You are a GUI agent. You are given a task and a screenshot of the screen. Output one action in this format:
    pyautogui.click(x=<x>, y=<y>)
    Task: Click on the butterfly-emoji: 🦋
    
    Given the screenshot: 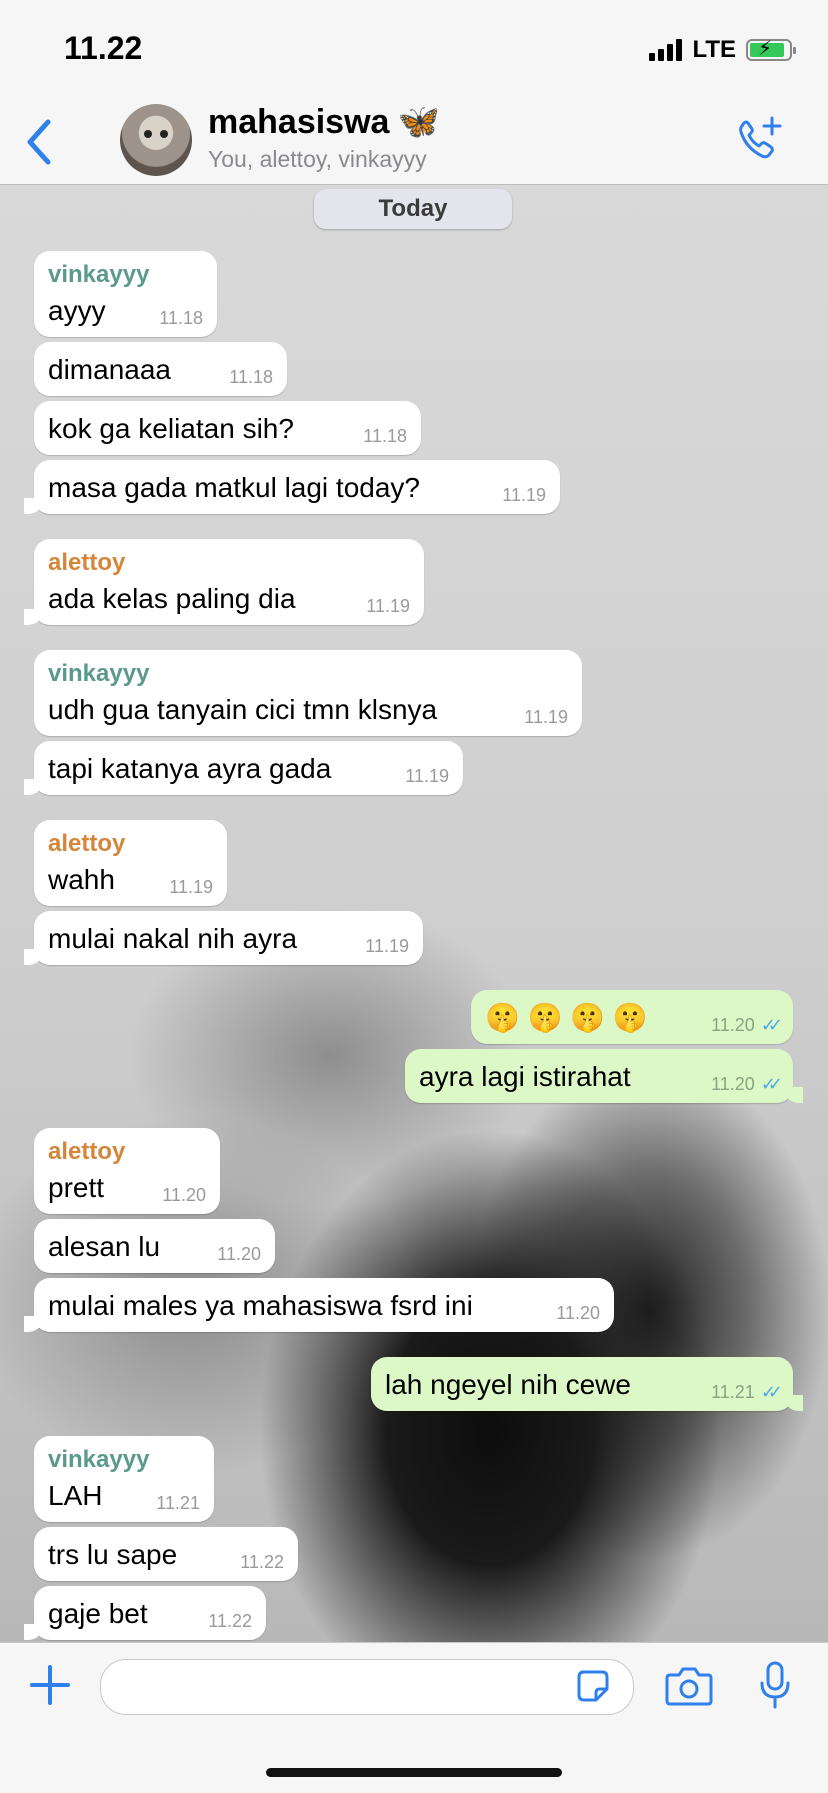 What is the action you would take?
    pyautogui.click(x=418, y=122)
    